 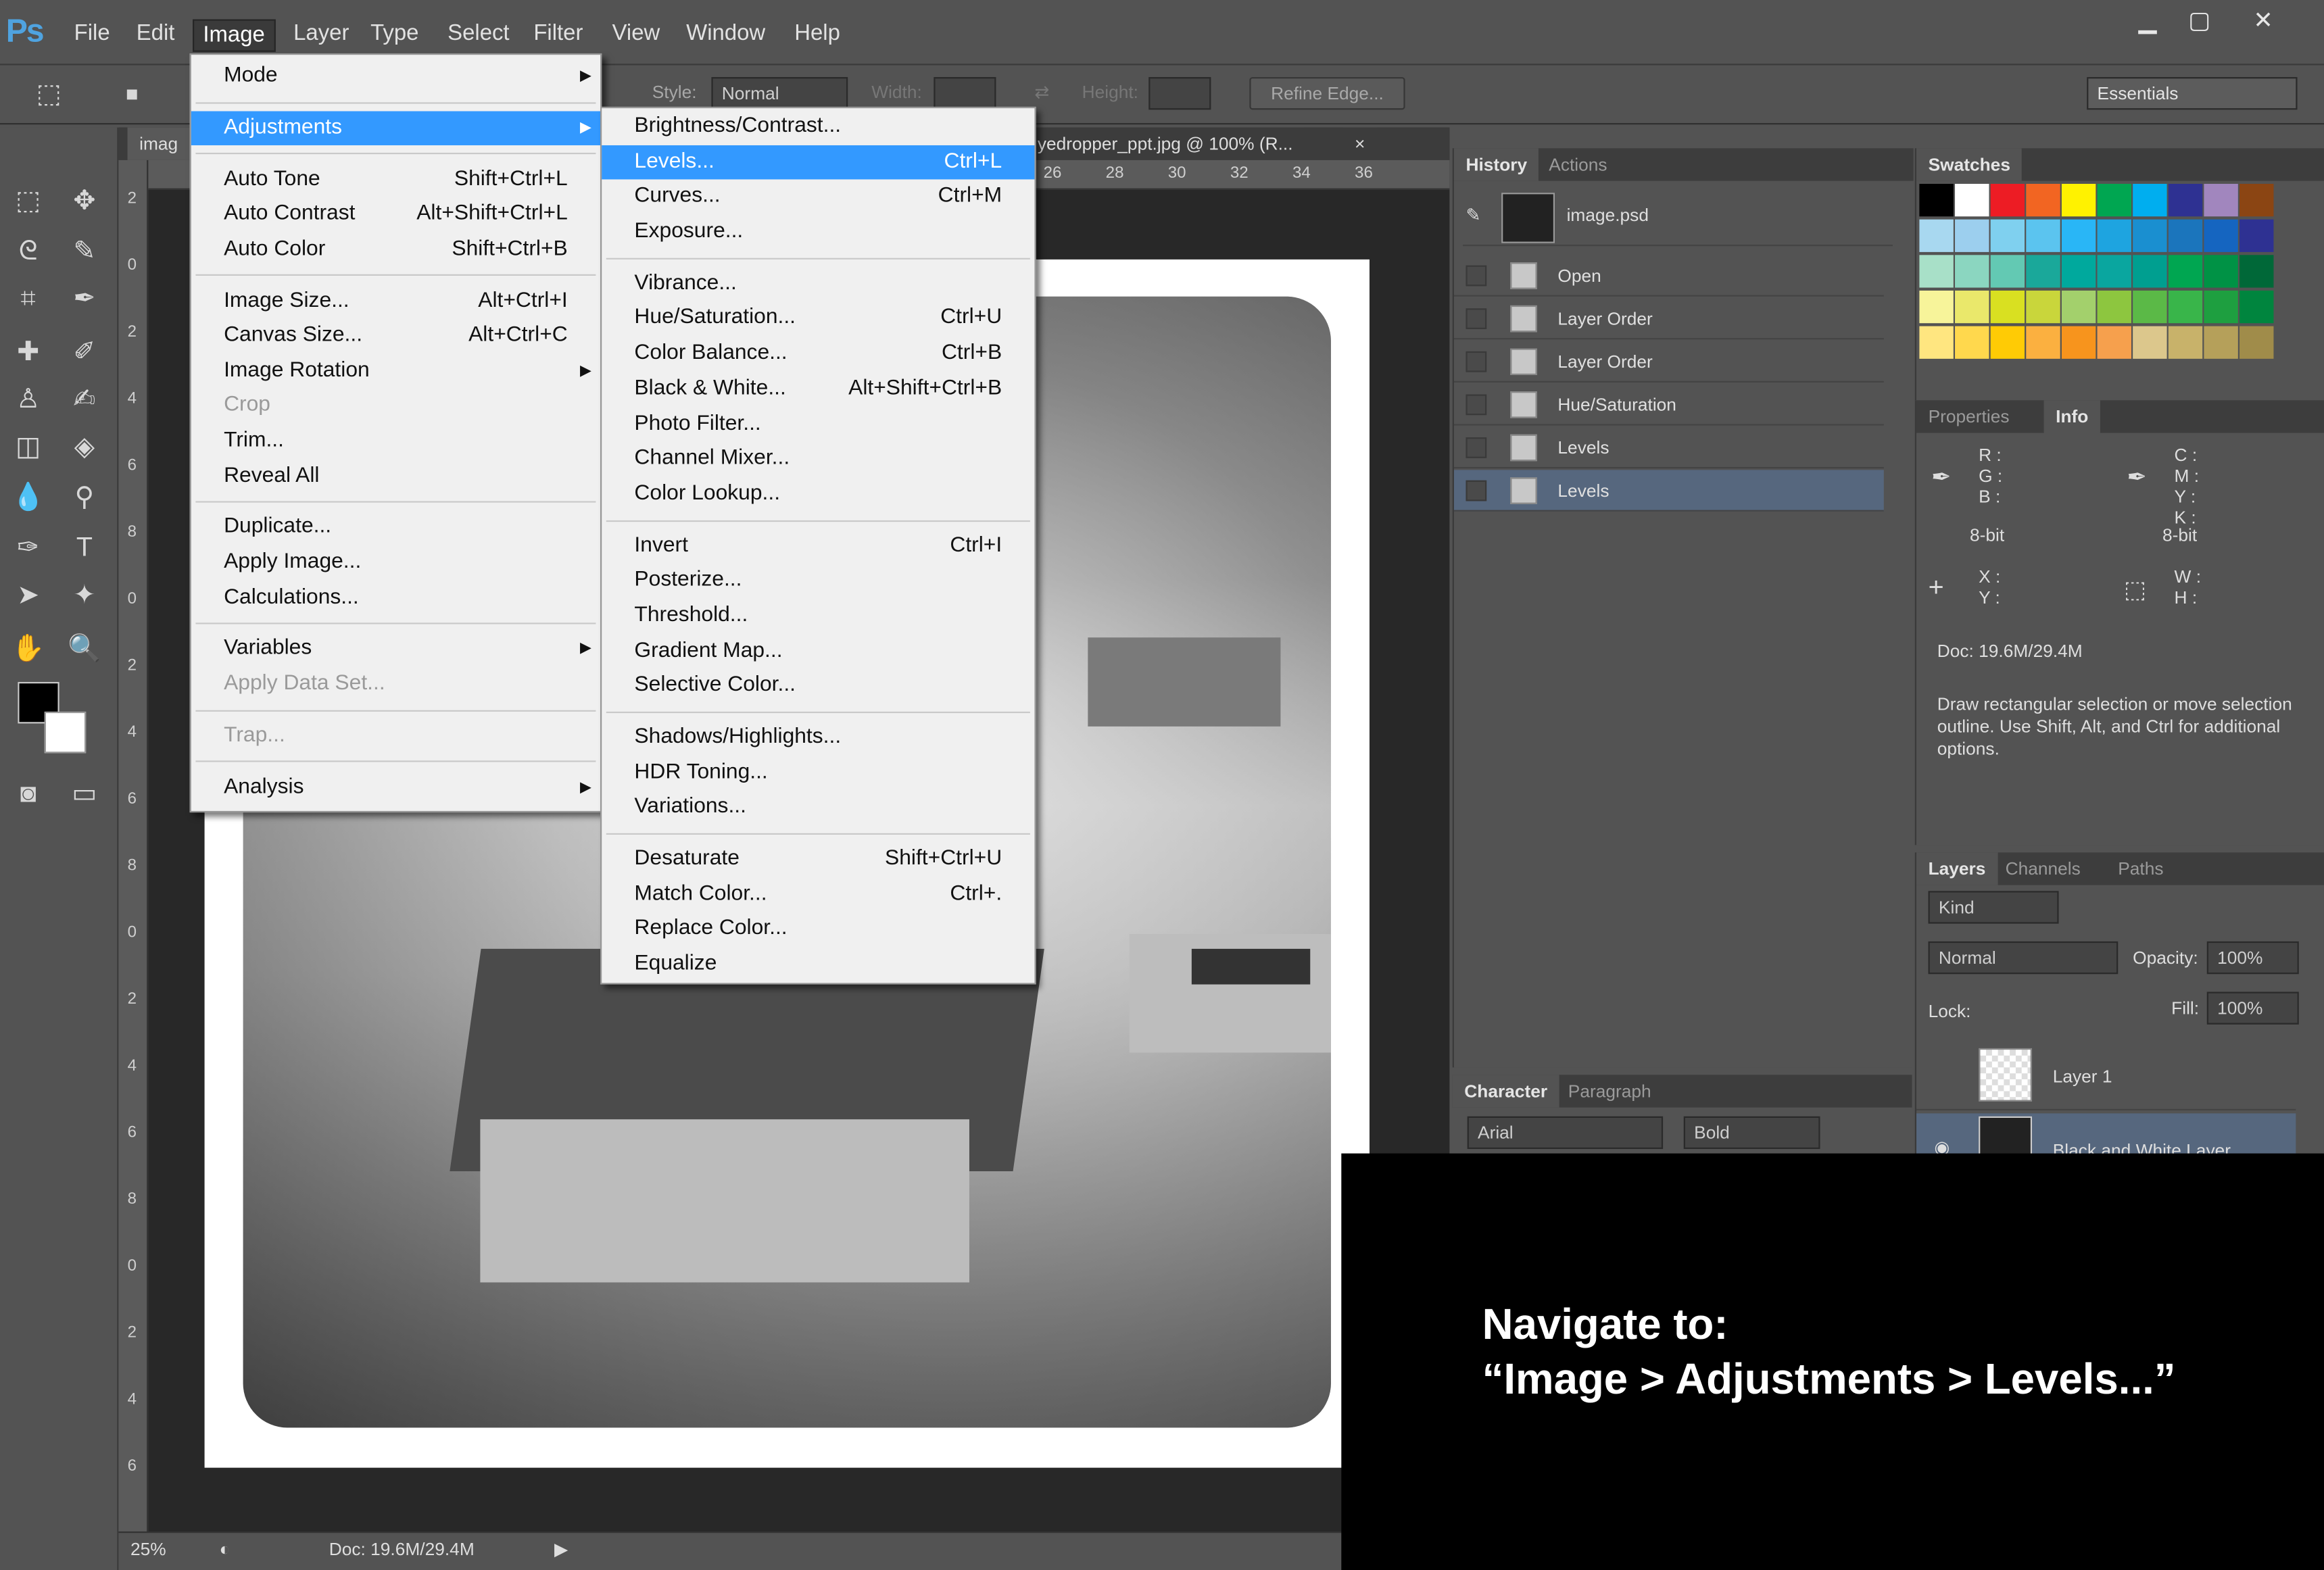 I want to click on menu-item-black-white: Black & White... Alt+Shift+Ctrl+B, so click(x=818, y=389).